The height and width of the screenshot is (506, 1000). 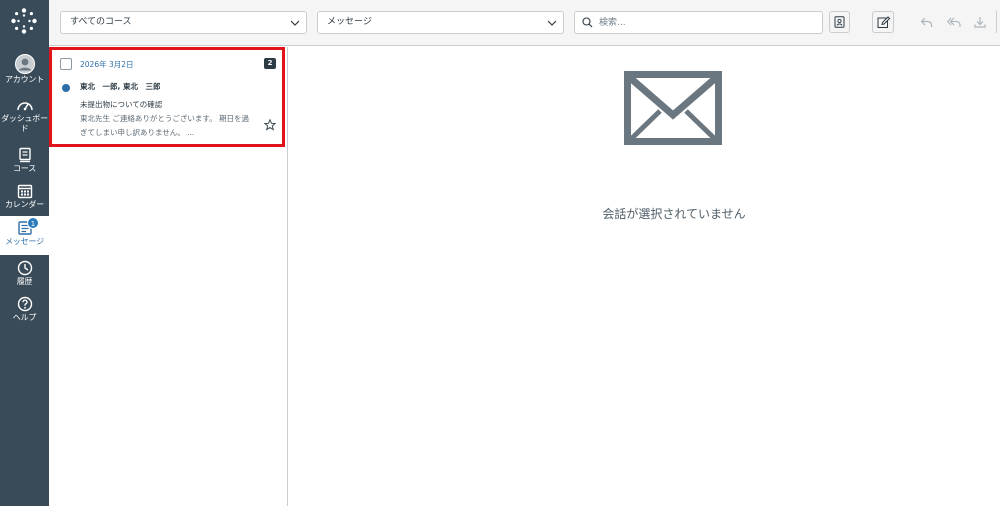 What do you see at coordinates (270, 63) in the screenshot?
I see `message-count-badge: 2` at bounding box center [270, 63].